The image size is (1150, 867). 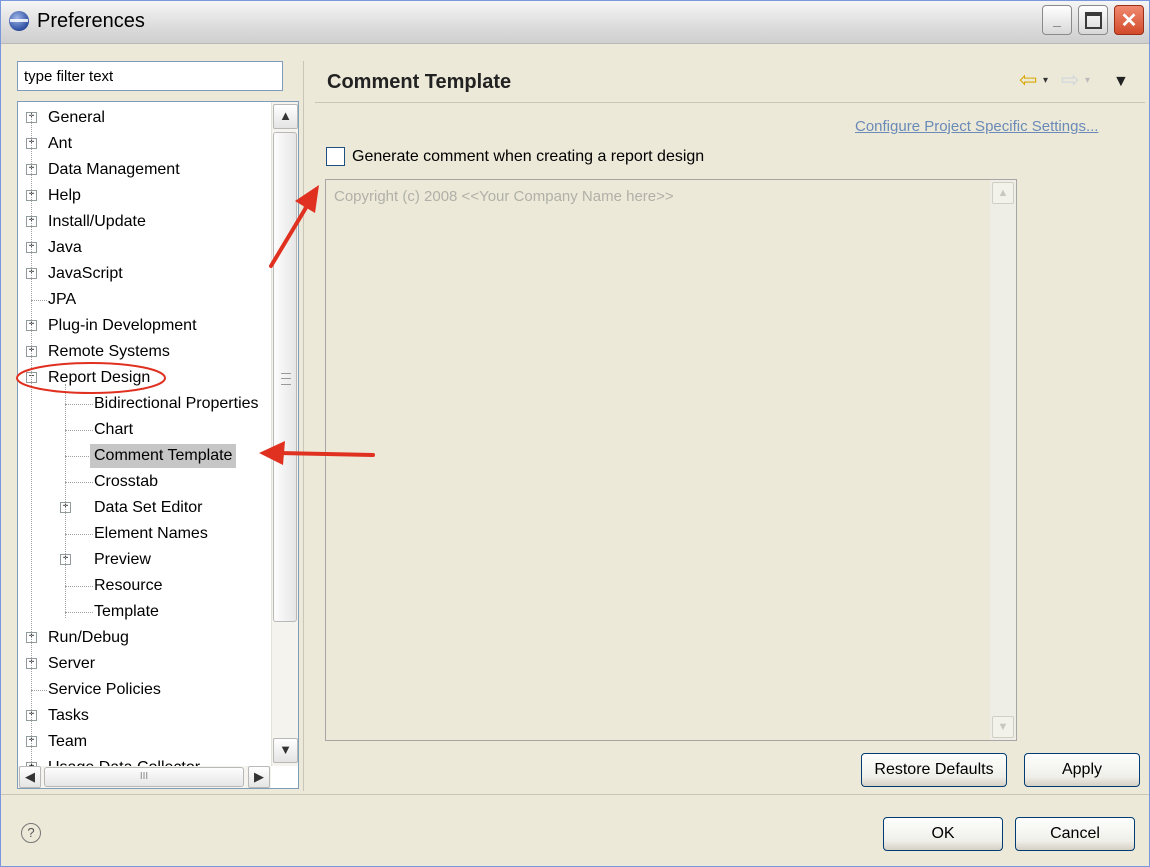 What do you see at coordinates (575, 22) in the screenshot?
I see `title-bar: Preferences _ ✕` at bounding box center [575, 22].